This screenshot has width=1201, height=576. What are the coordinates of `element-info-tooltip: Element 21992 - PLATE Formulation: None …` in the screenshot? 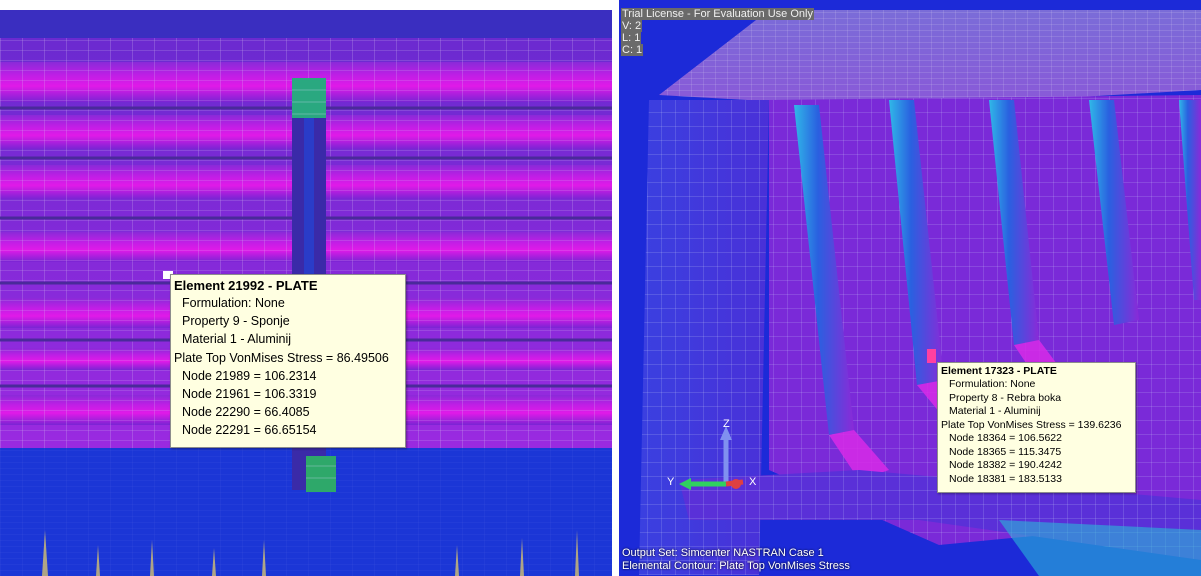 It's located at (288, 361).